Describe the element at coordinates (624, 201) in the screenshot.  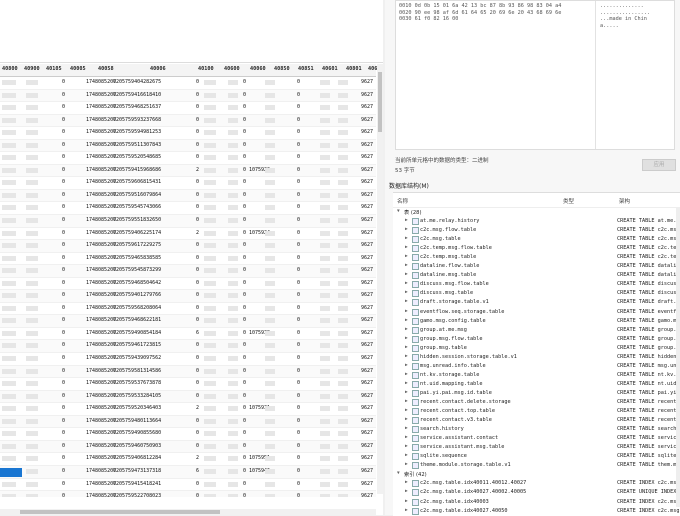
I see `col-schema-header: 架构` at that location.